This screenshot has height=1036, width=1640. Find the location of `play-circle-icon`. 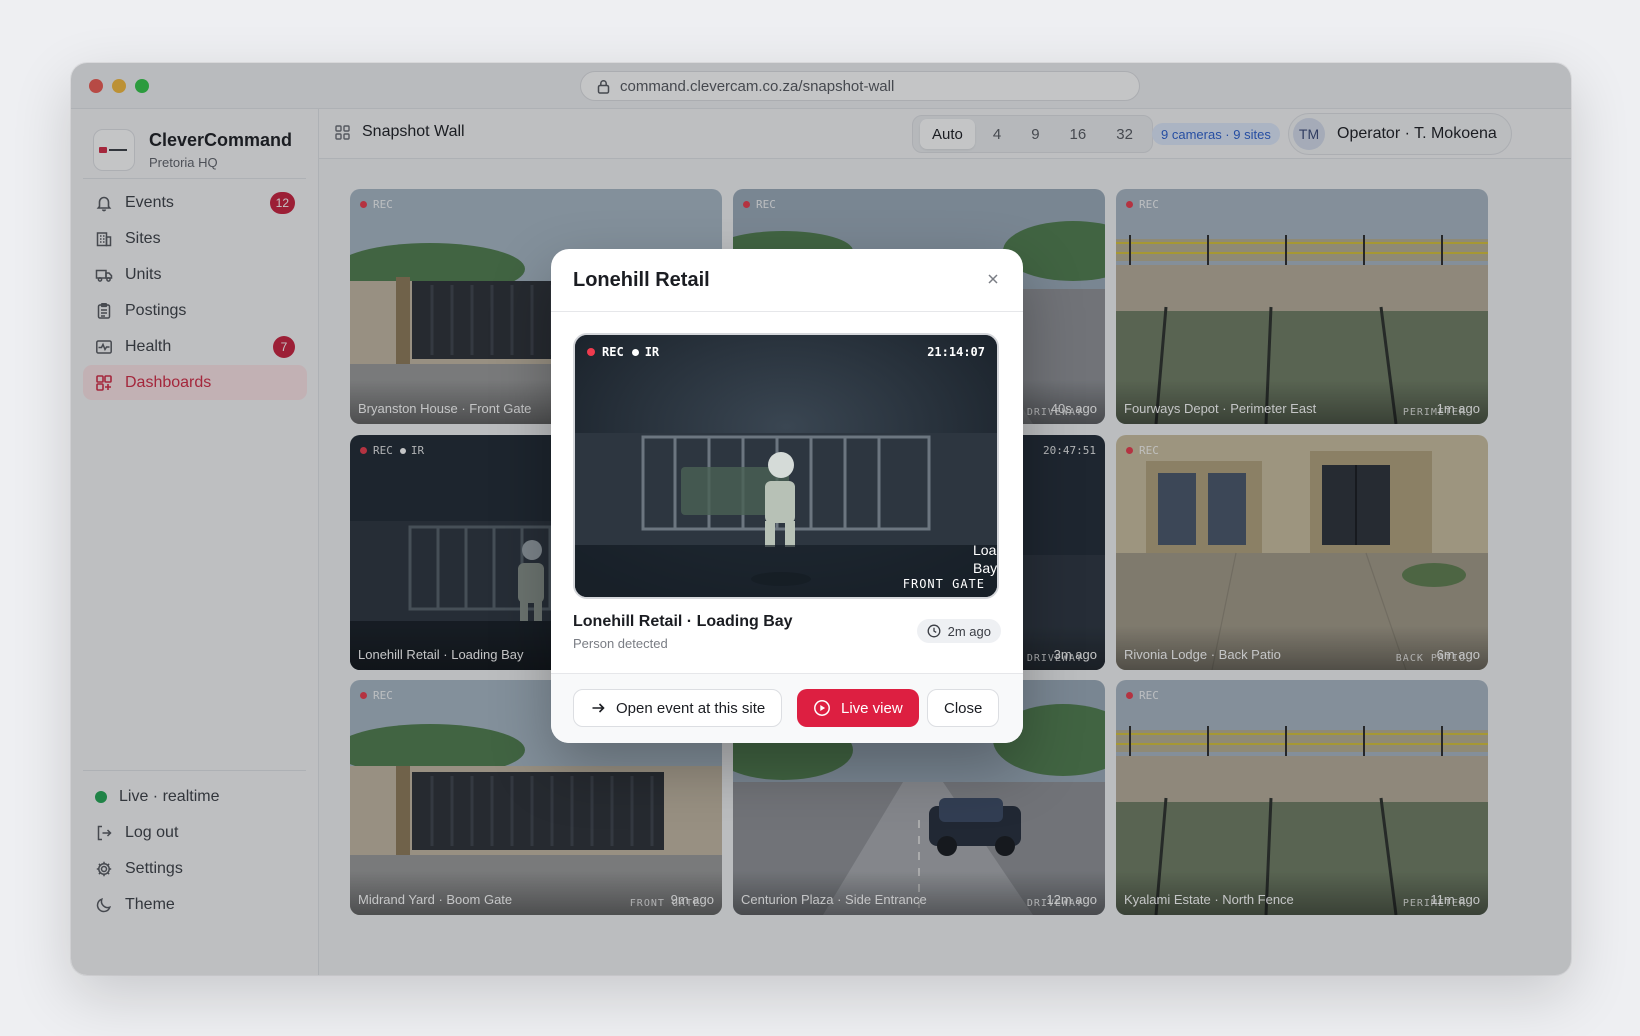

play-circle-icon is located at coordinates (822, 708).